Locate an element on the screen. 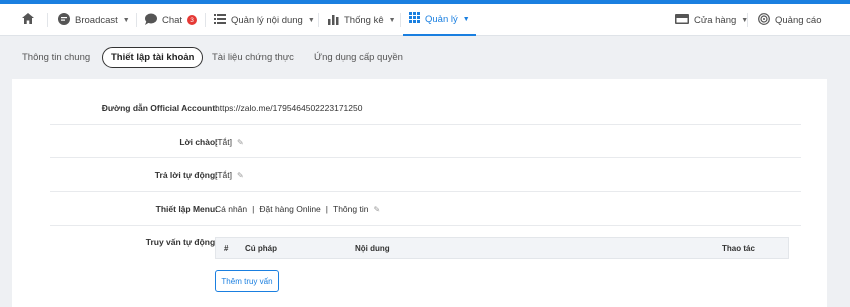 The width and height of the screenshot is (850, 307). add-query-button: Thêm truy vấn is located at coordinates (247, 281).